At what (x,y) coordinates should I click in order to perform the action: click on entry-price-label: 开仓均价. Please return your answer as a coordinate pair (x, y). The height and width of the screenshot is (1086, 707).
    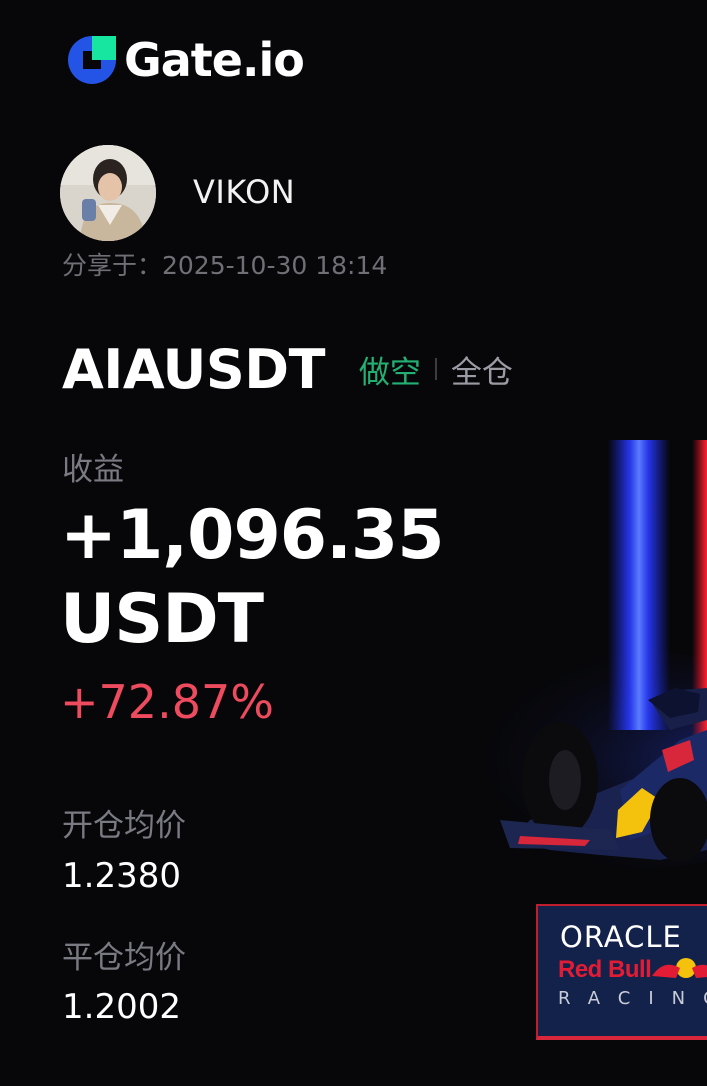
    Looking at the image, I should click on (124, 826).